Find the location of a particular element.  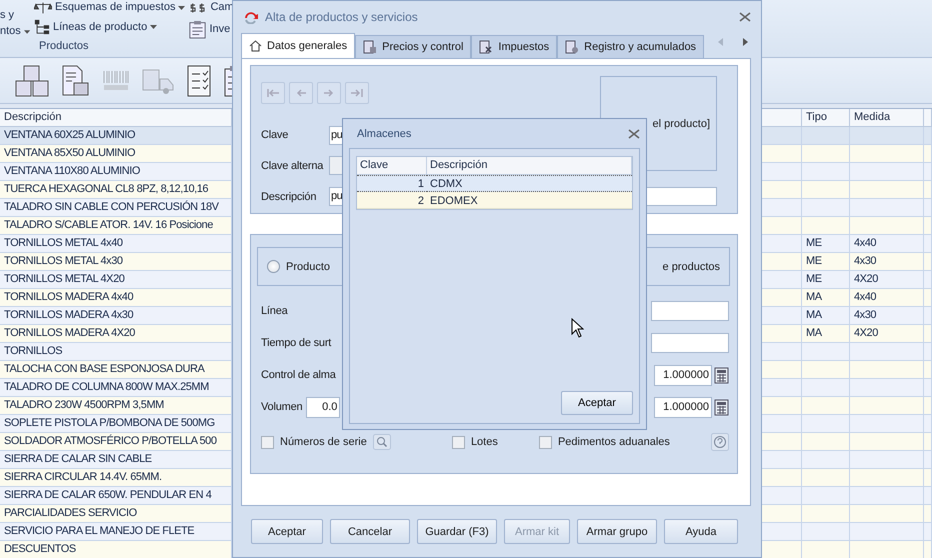

tab: Registro y acumulados is located at coordinates (630, 46).